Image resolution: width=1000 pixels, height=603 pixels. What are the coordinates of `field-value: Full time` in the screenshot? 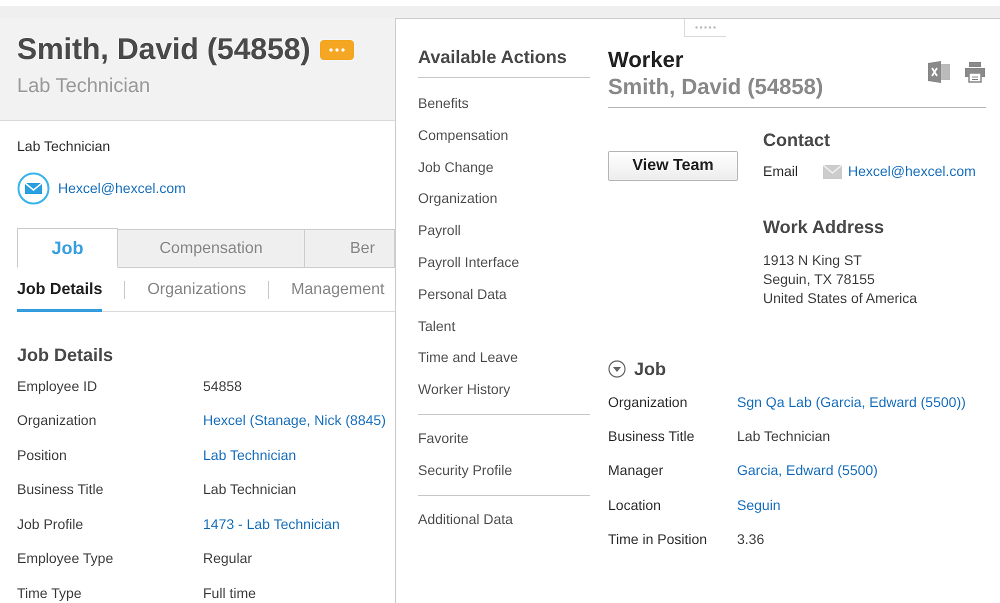 It's located at (229, 593).